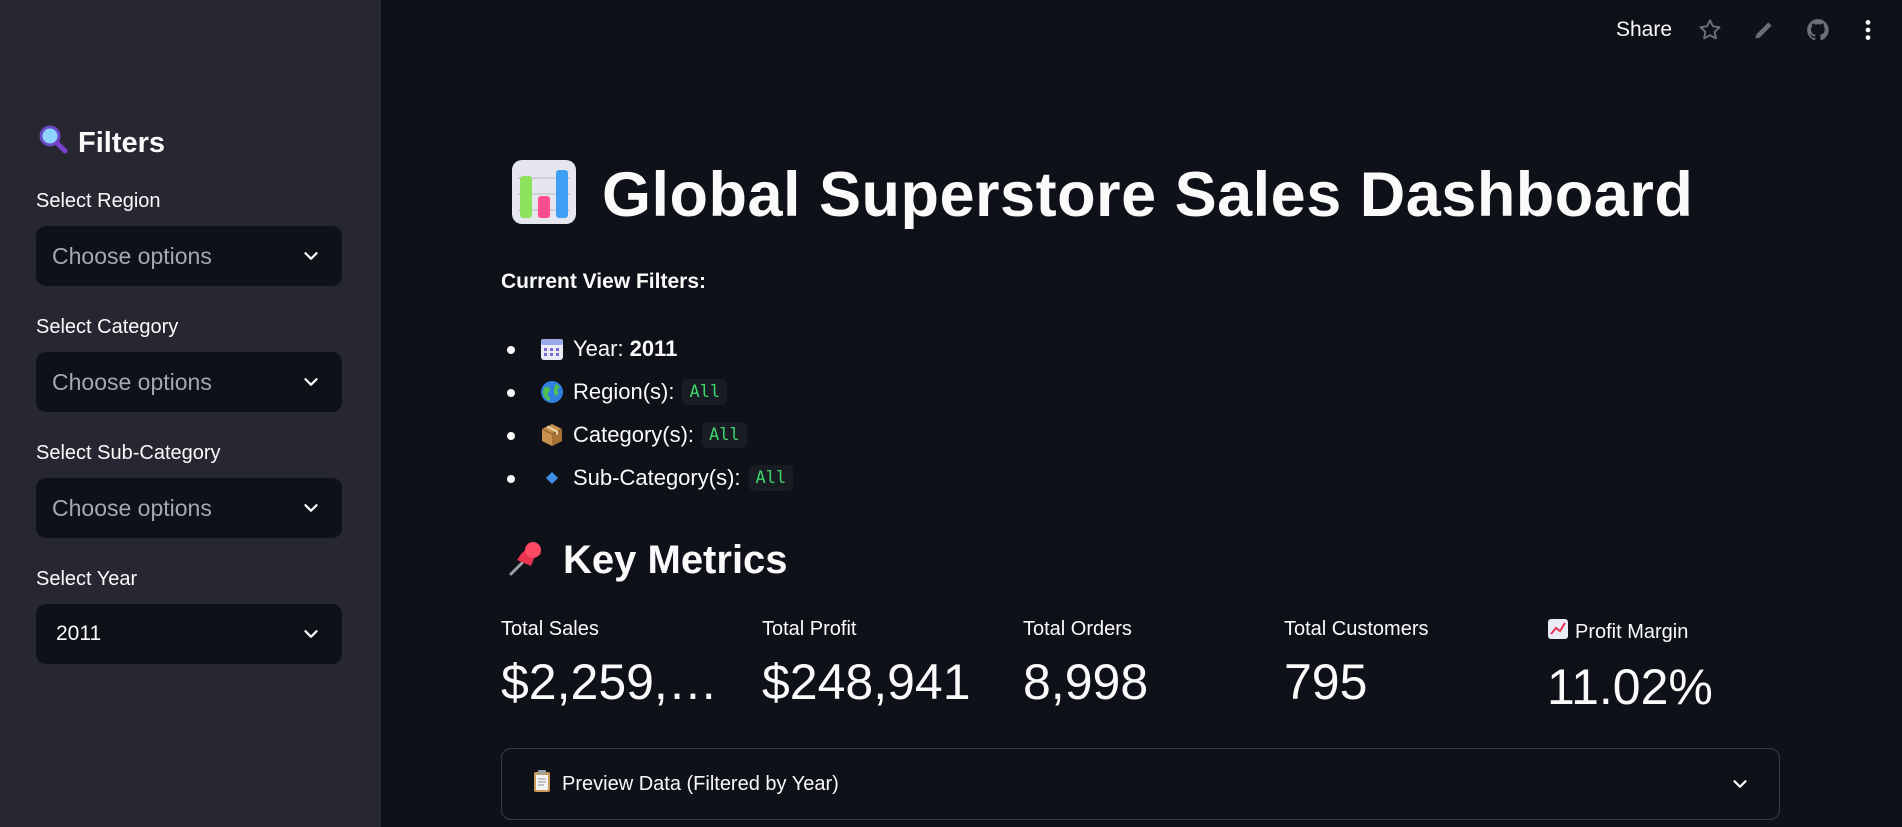  I want to click on subcategory-select: Choose options, so click(189, 508).